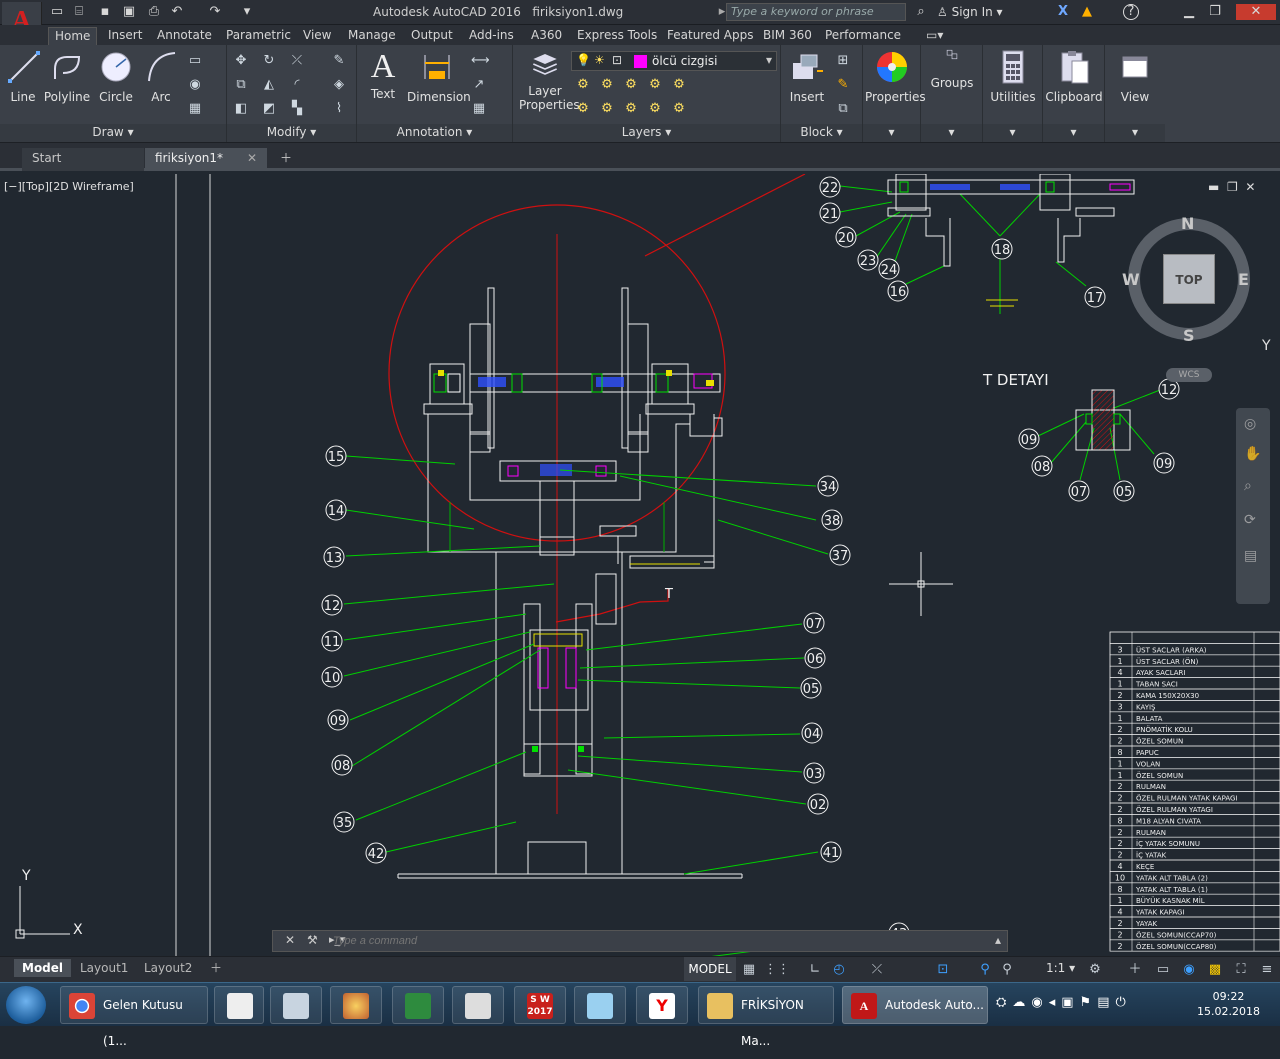 This screenshot has width=1280, height=1059. I want to click on view-panel-expand: ▾, so click(1135, 133).